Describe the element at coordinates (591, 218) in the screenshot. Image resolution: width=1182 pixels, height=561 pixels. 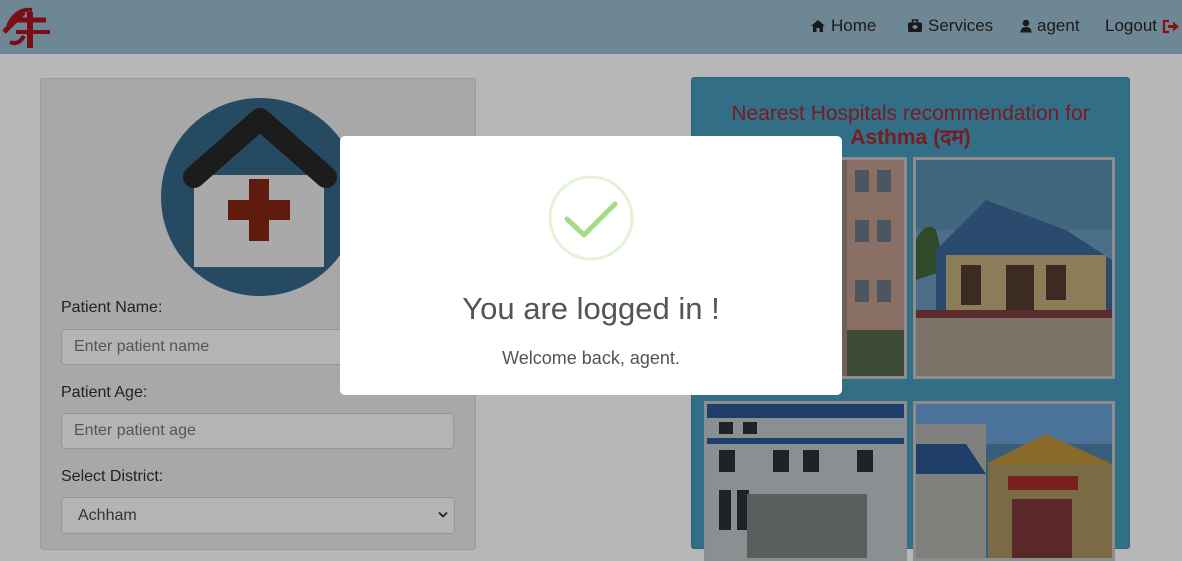
I see `success-check-icon` at that location.